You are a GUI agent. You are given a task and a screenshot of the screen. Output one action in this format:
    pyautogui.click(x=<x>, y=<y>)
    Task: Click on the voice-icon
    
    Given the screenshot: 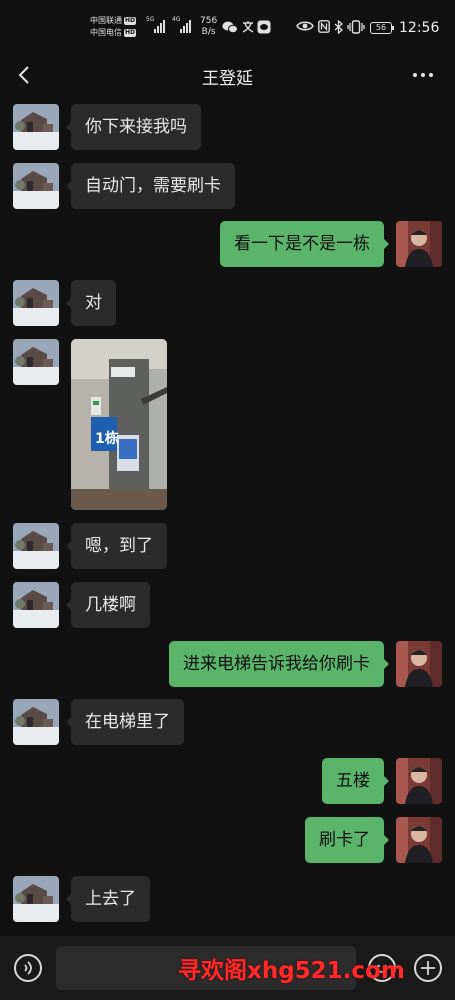 What is the action you would take?
    pyautogui.click(x=28, y=968)
    